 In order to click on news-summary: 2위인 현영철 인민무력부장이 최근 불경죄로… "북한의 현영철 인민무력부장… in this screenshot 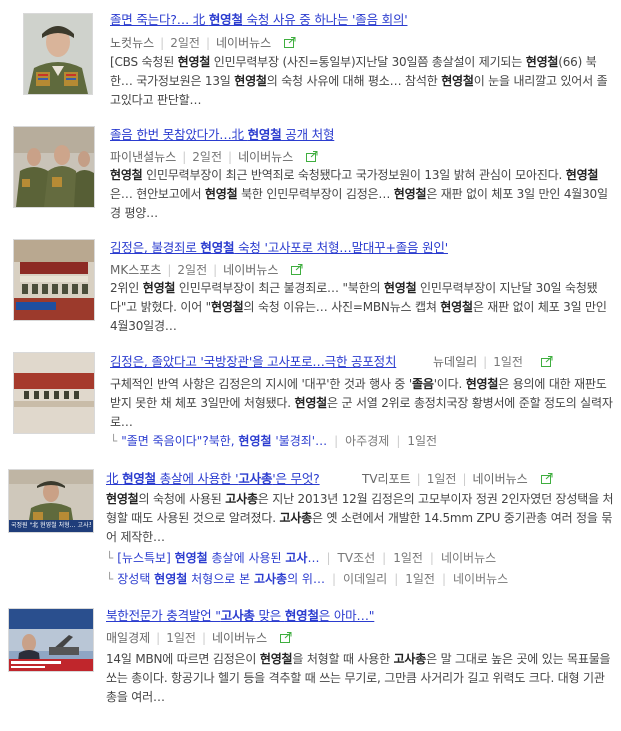, I will do `click(358, 307)`.